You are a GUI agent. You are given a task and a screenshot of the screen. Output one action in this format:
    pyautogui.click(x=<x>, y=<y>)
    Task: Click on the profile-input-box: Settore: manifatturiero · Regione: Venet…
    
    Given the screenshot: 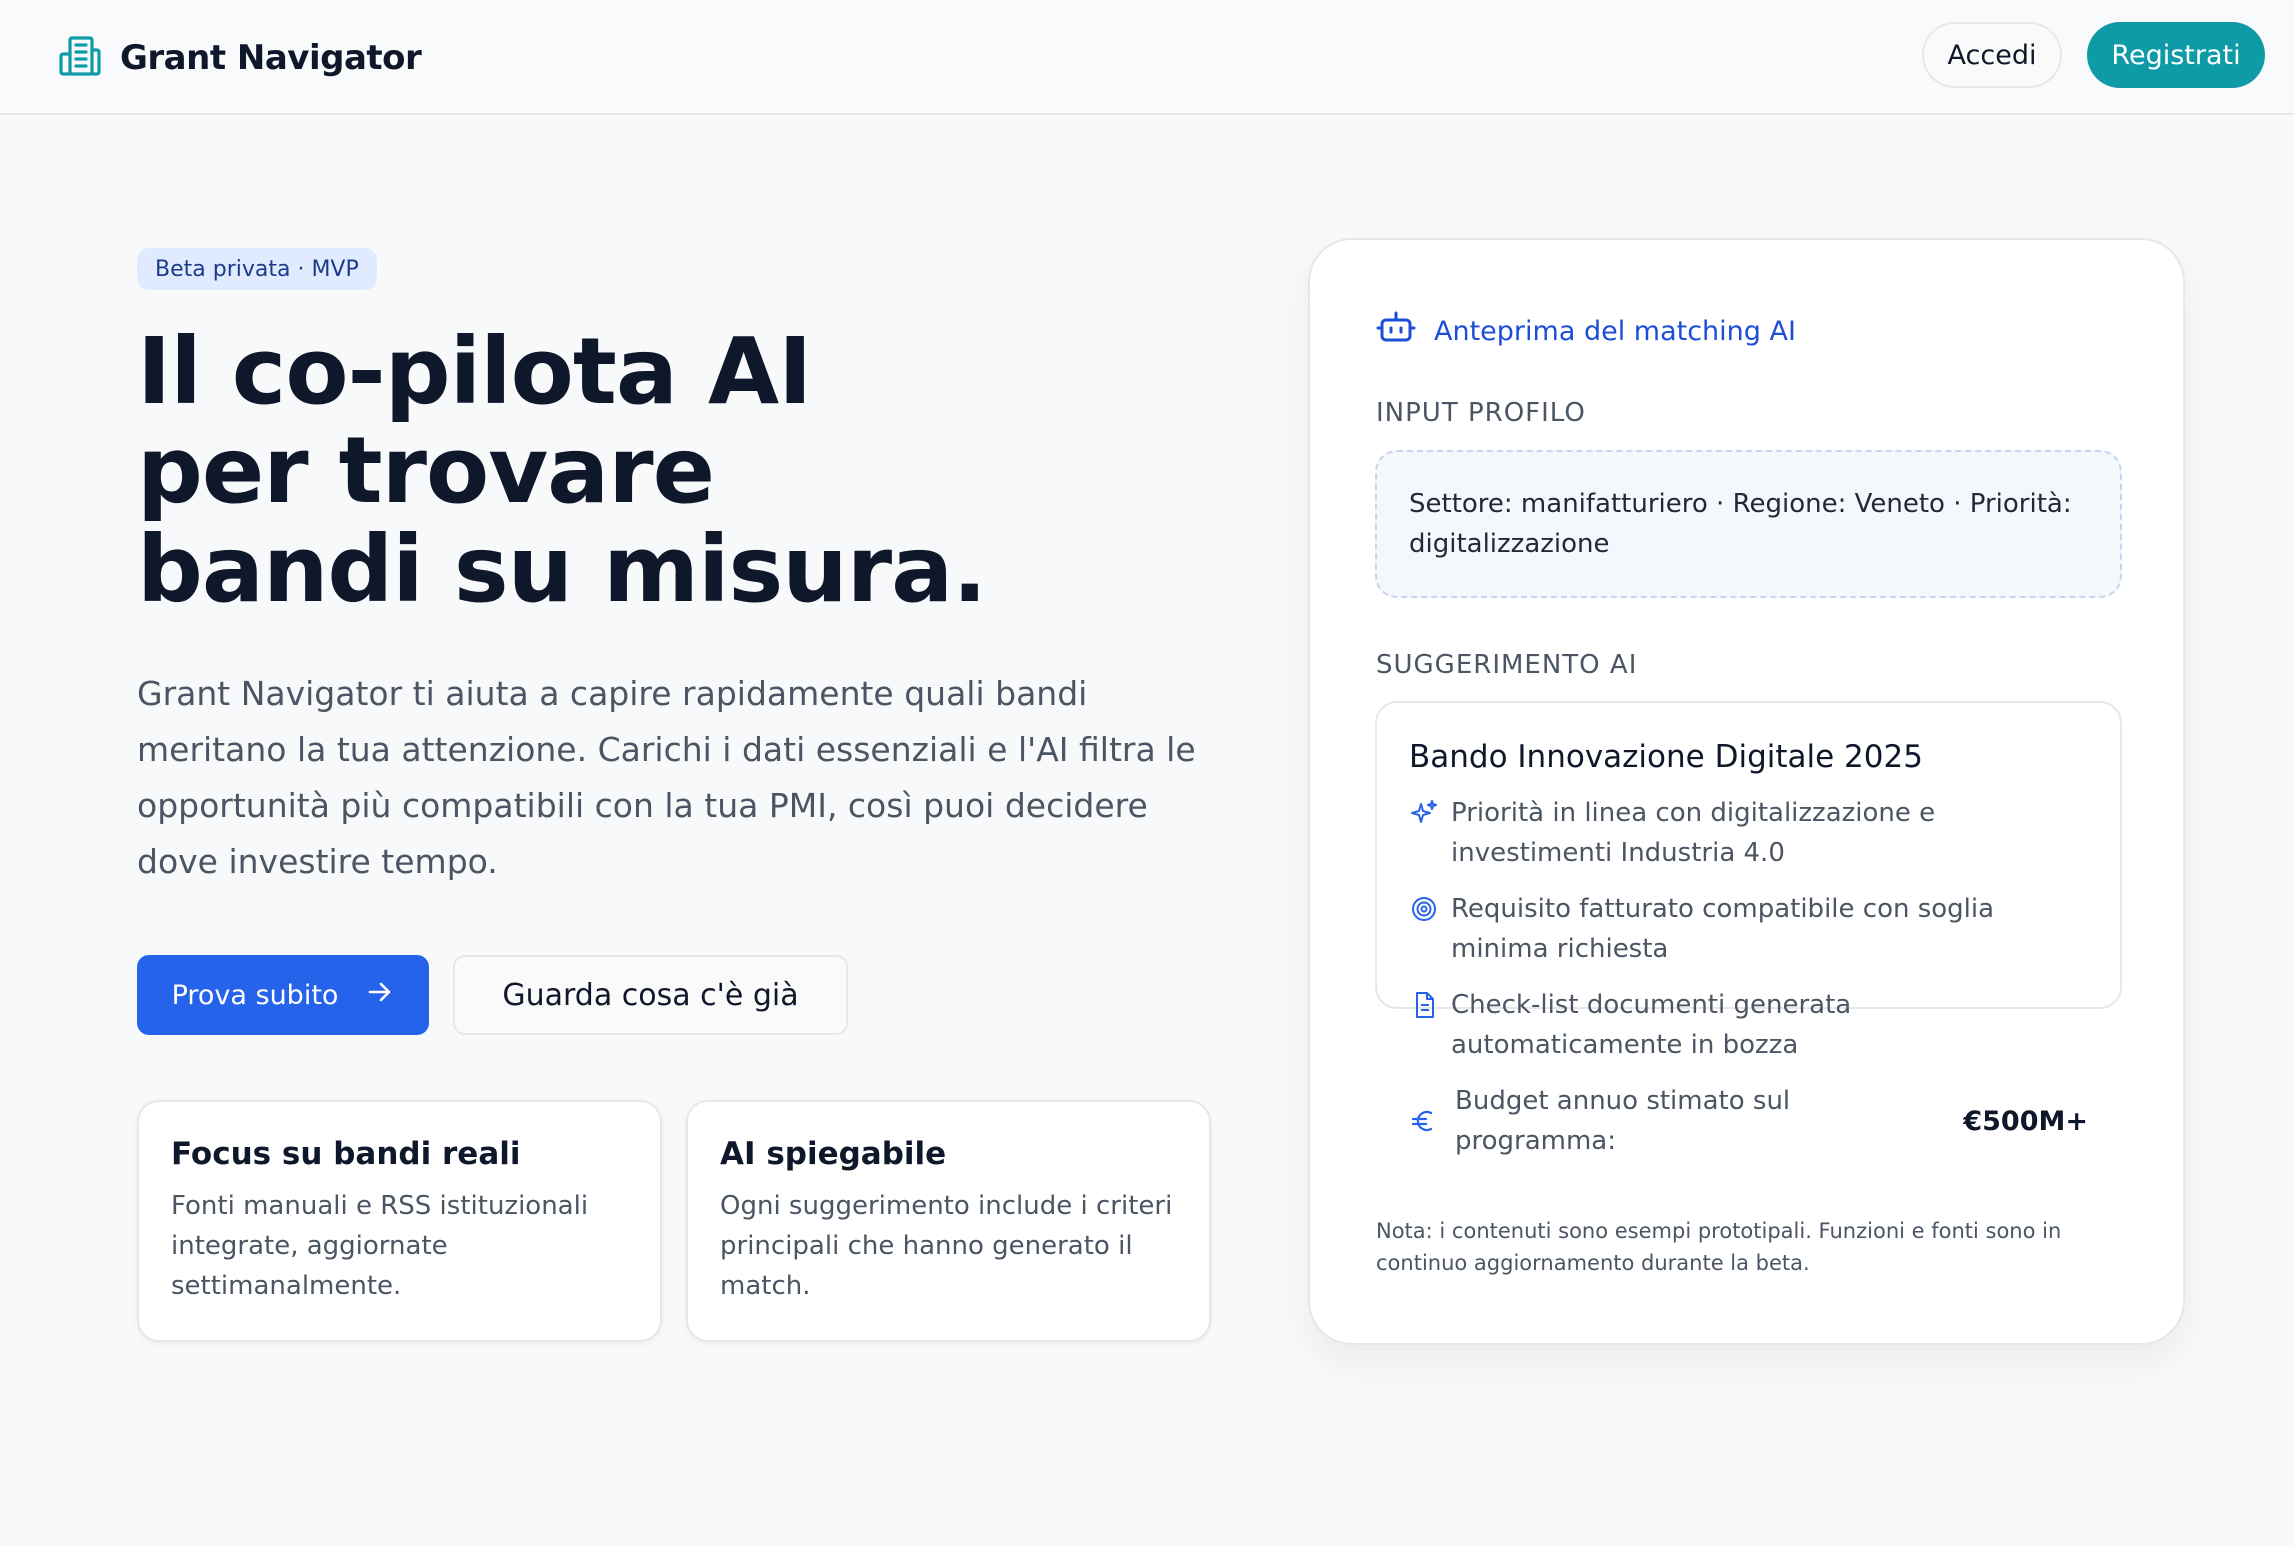 What is the action you would take?
    pyautogui.click(x=1748, y=524)
    